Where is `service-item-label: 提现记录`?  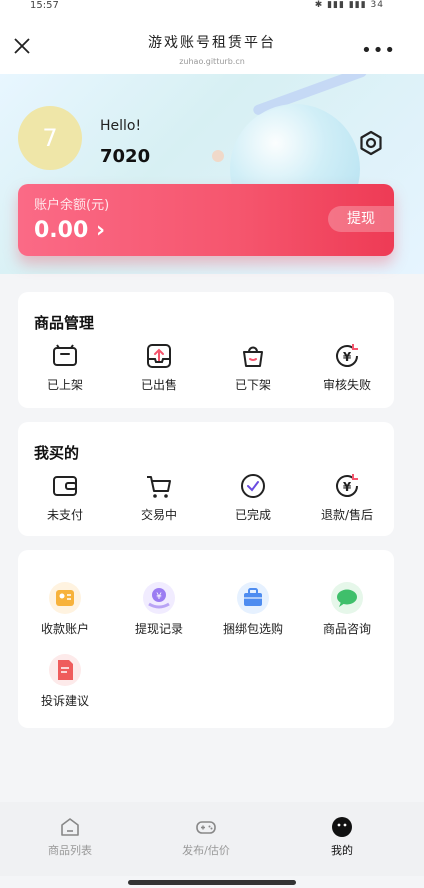 service-item-label: 提现记录 is located at coordinates (158, 629).